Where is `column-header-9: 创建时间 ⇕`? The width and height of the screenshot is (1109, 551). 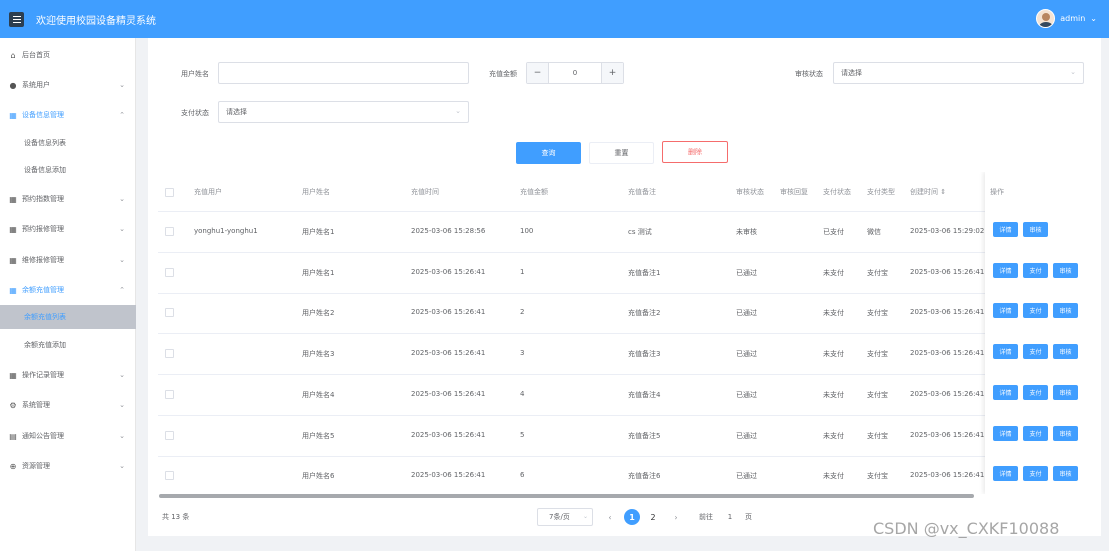
column-header-9: 创建时间 ⇕ is located at coordinates (928, 192).